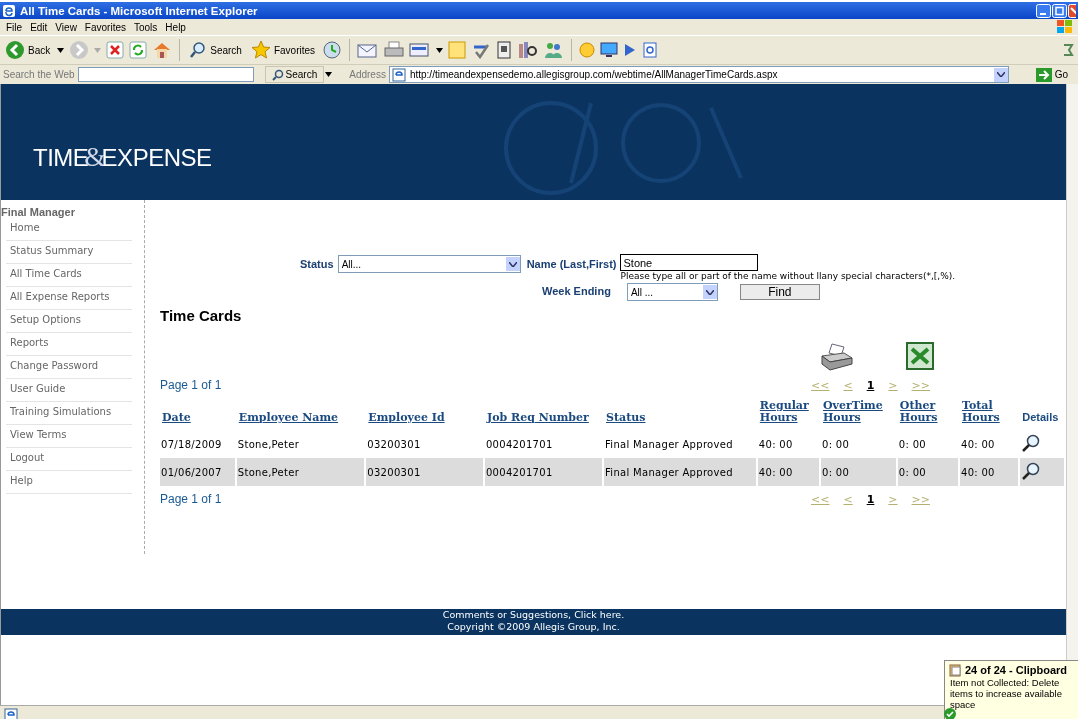  I want to click on column-header: Other Hours, so click(927, 412).